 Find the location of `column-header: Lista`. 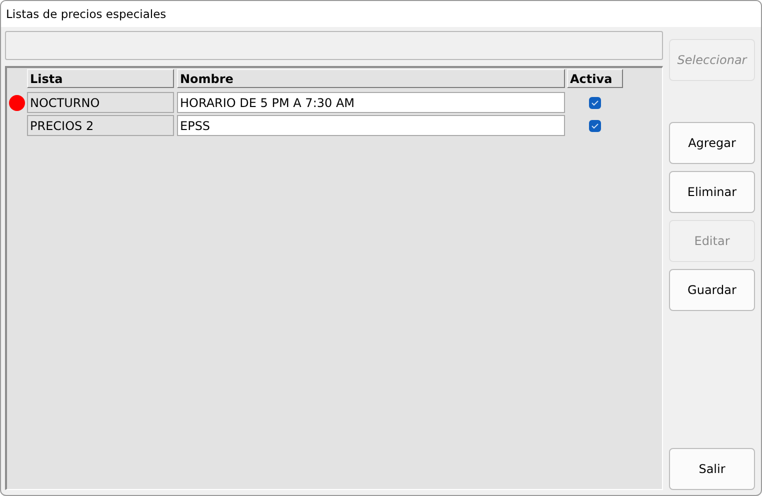

column-header: Lista is located at coordinates (100, 78).